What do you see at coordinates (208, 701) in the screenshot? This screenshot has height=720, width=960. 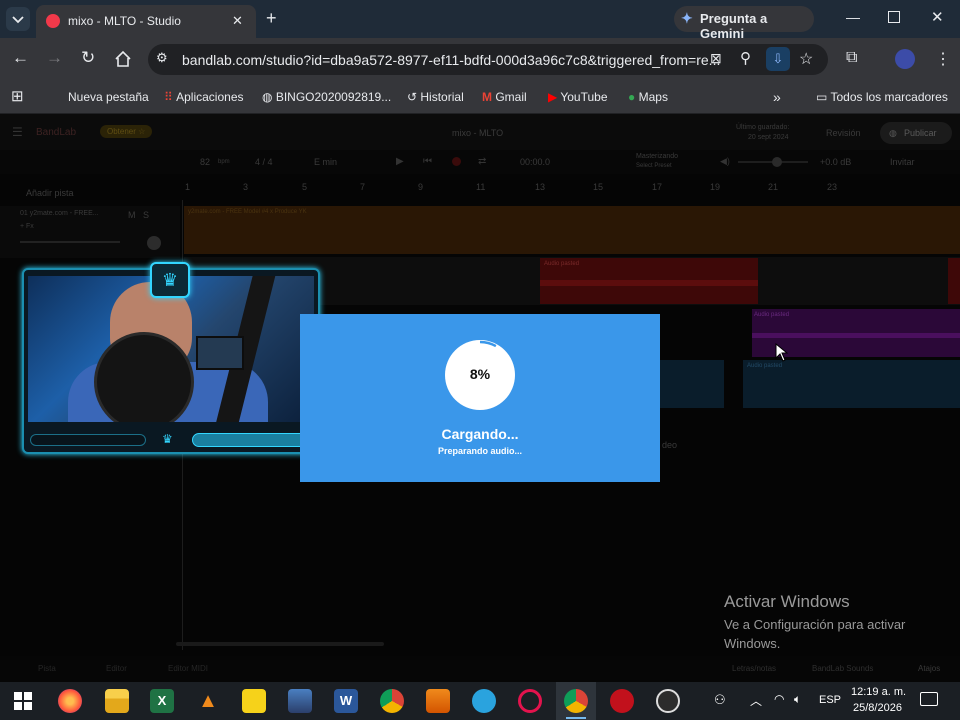 I see `vlc-icon: ▲` at bounding box center [208, 701].